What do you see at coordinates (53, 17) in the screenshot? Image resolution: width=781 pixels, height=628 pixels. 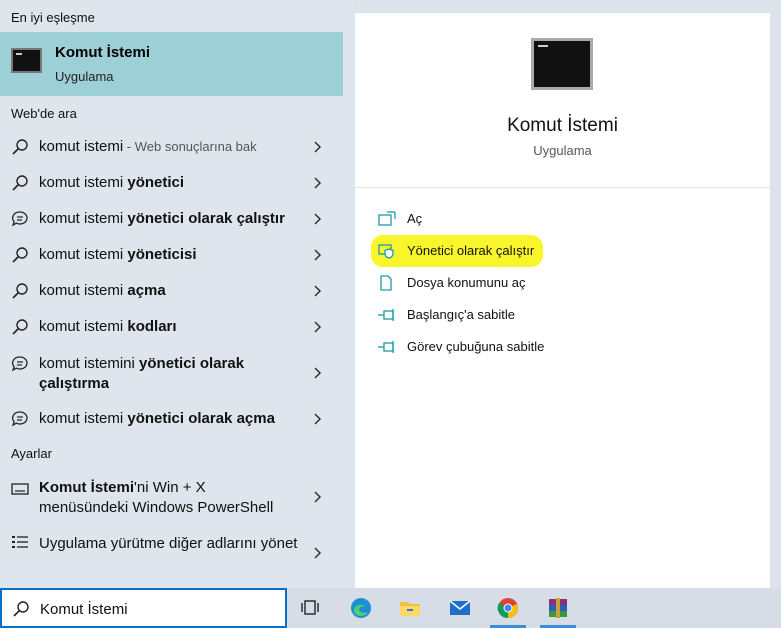 I see `best-match-heading: En iyi eşleşme` at bounding box center [53, 17].